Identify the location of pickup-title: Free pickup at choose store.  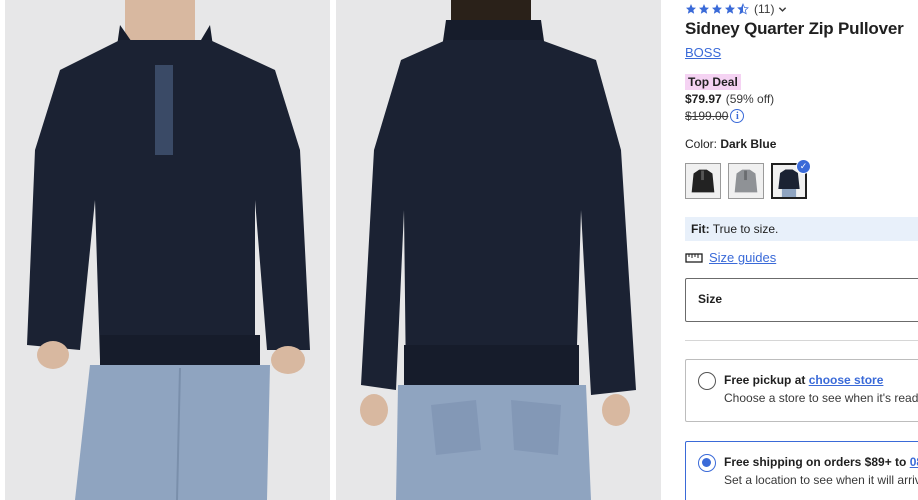
(803, 380).